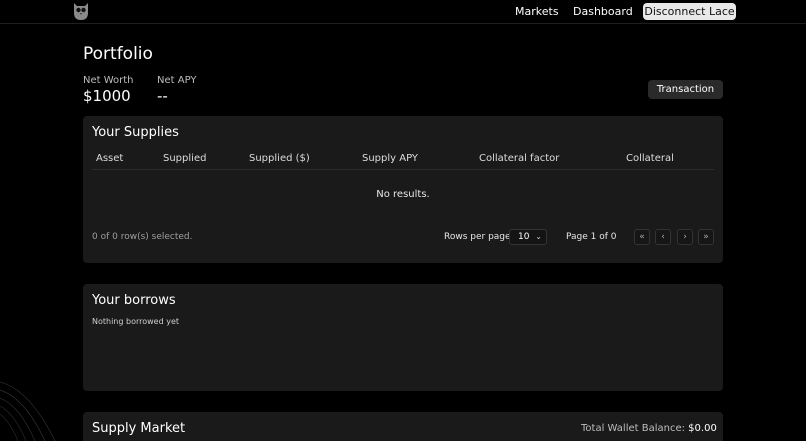  I want to click on net-worth-value: $1000, so click(107, 96).